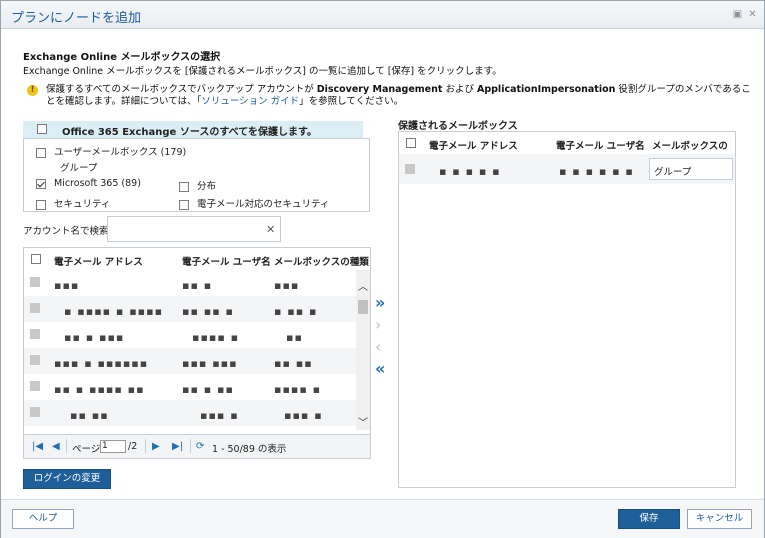 The image size is (765, 538). What do you see at coordinates (184, 204) in the screenshot?
I see `mail-security-checkbox` at bounding box center [184, 204].